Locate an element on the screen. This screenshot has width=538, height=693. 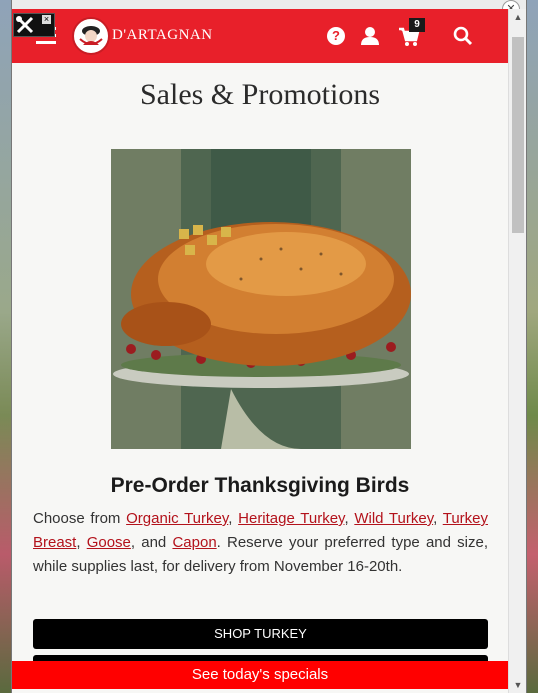
shop-turkey-button: SHOP TURKEY is located at coordinates (260, 634).